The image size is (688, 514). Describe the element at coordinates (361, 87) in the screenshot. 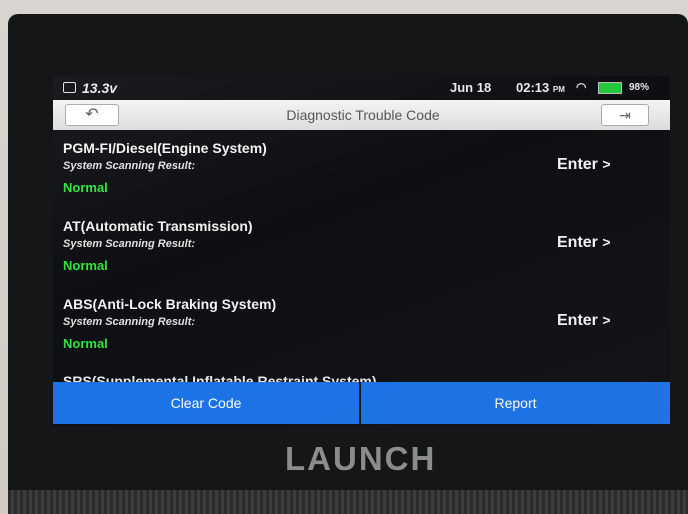

I see `status-bar: 13.3v Jun 18 02:13 PM ◠ 98%` at that location.